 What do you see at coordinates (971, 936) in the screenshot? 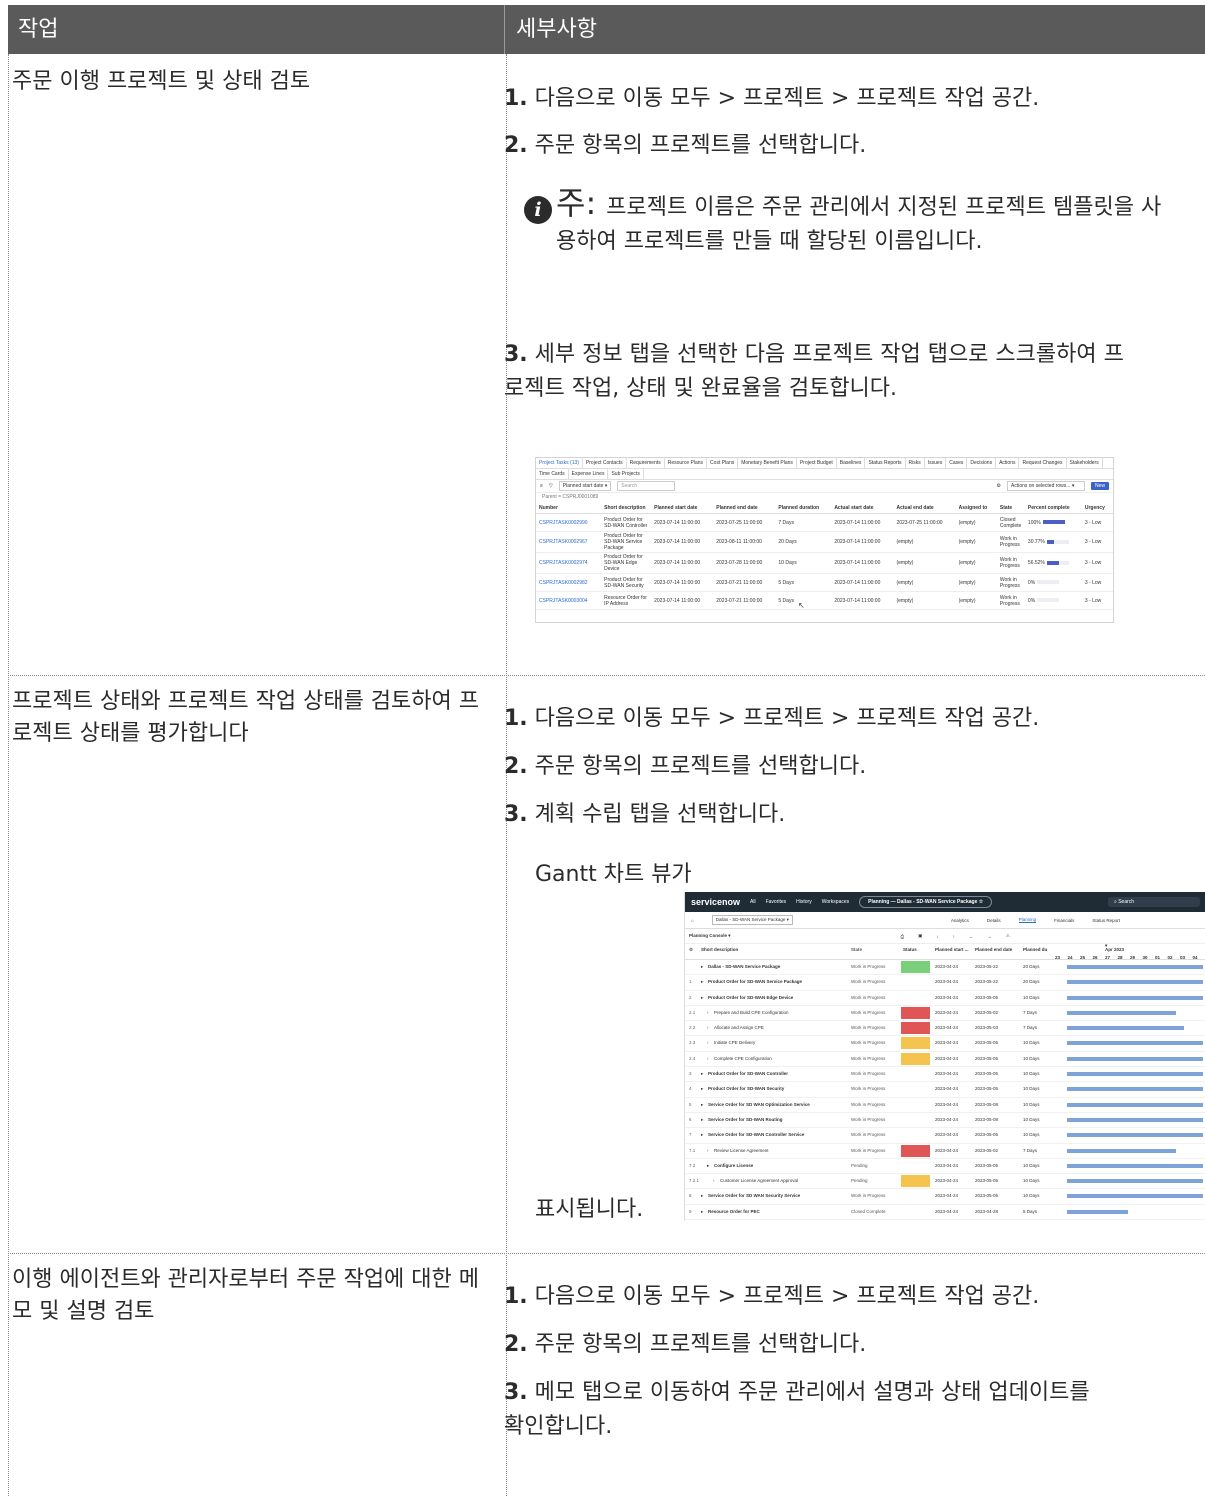
I see `arrow-left-icon: ←` at bounding box center [971, 936].